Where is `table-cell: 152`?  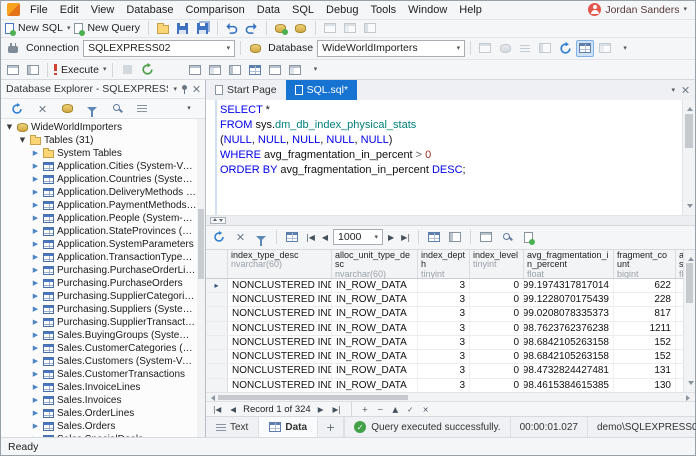
table-cell: 152 is located at coordinates (645, 342).